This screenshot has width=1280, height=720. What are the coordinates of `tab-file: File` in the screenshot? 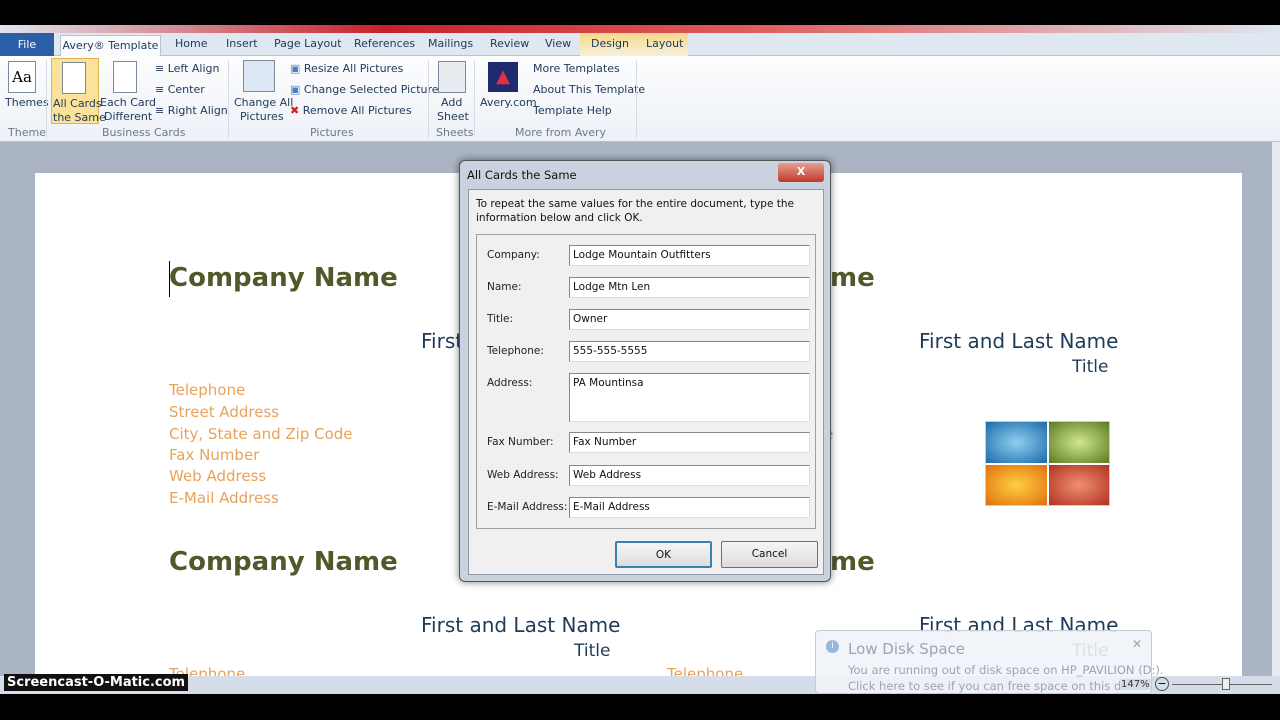 It's located at (27, 44).